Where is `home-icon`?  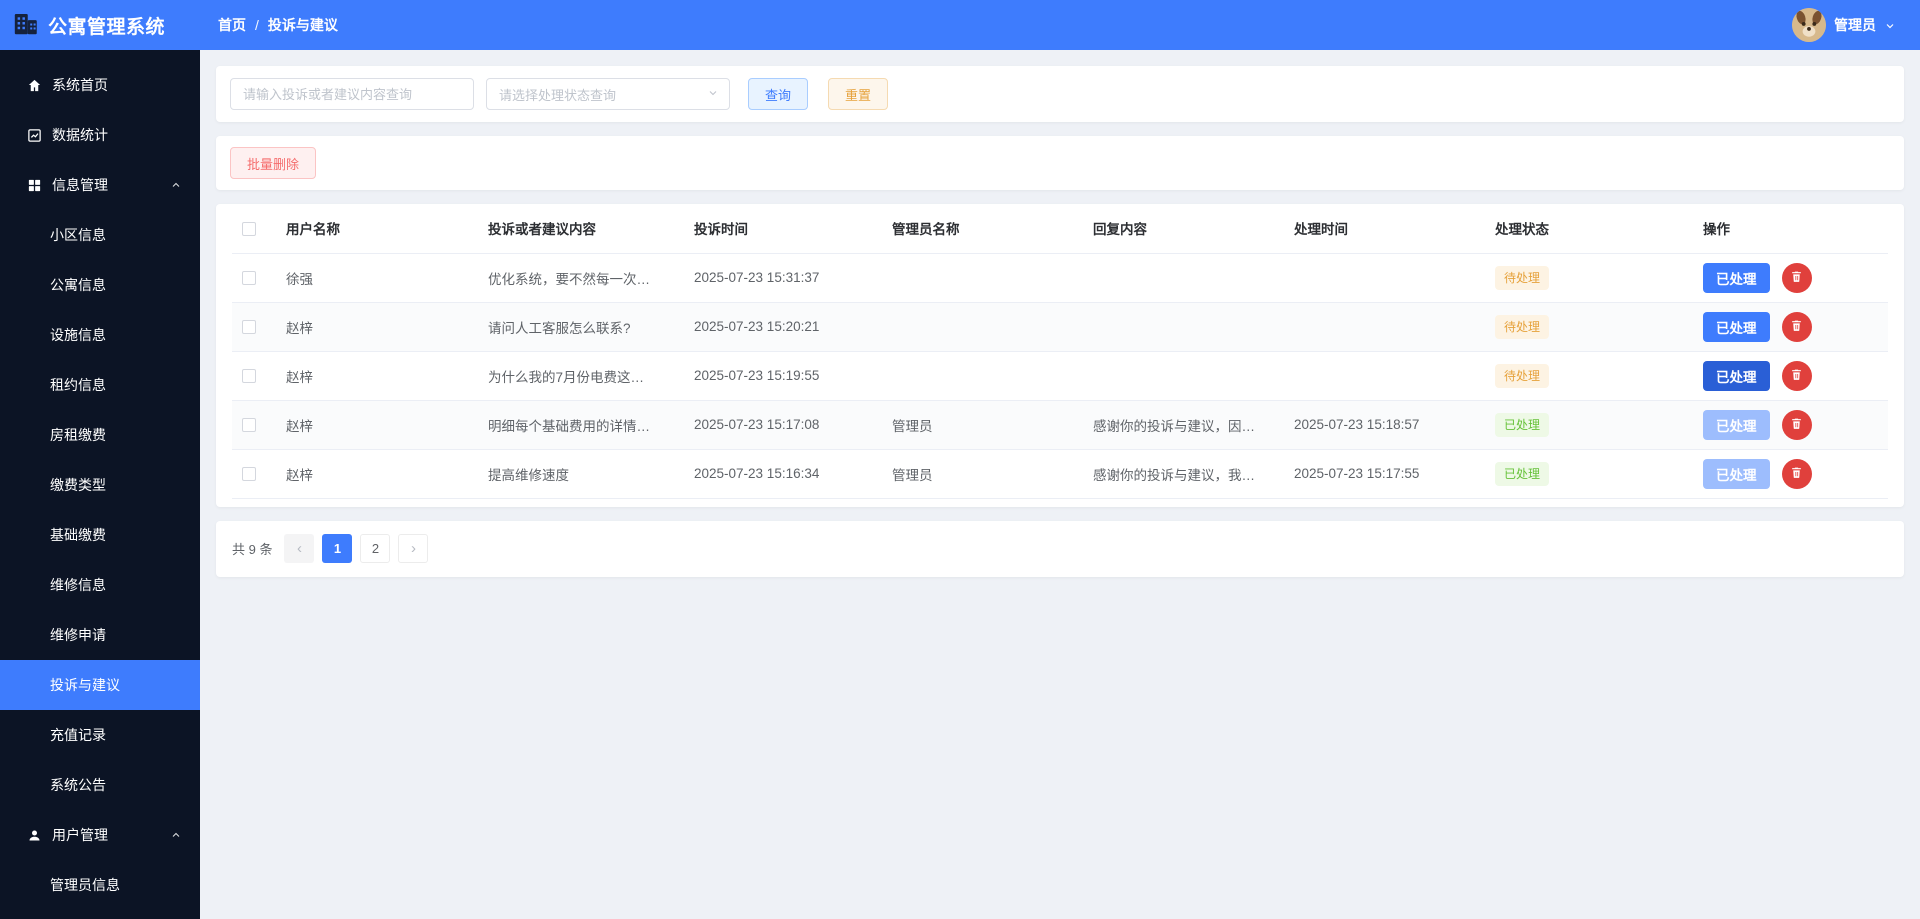 home-icon is located at coordinates (34, 85).